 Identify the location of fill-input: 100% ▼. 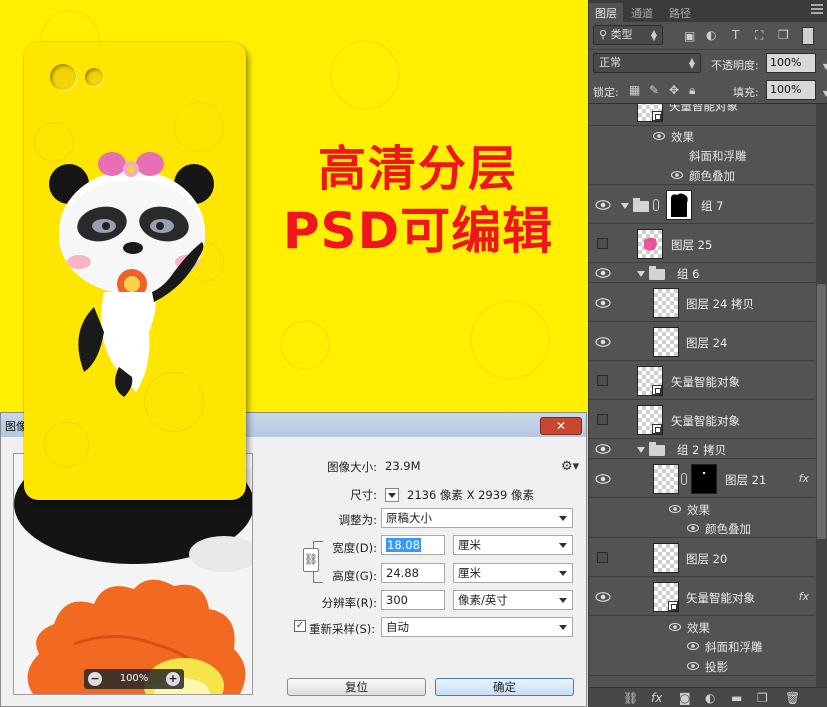
(796, 90).